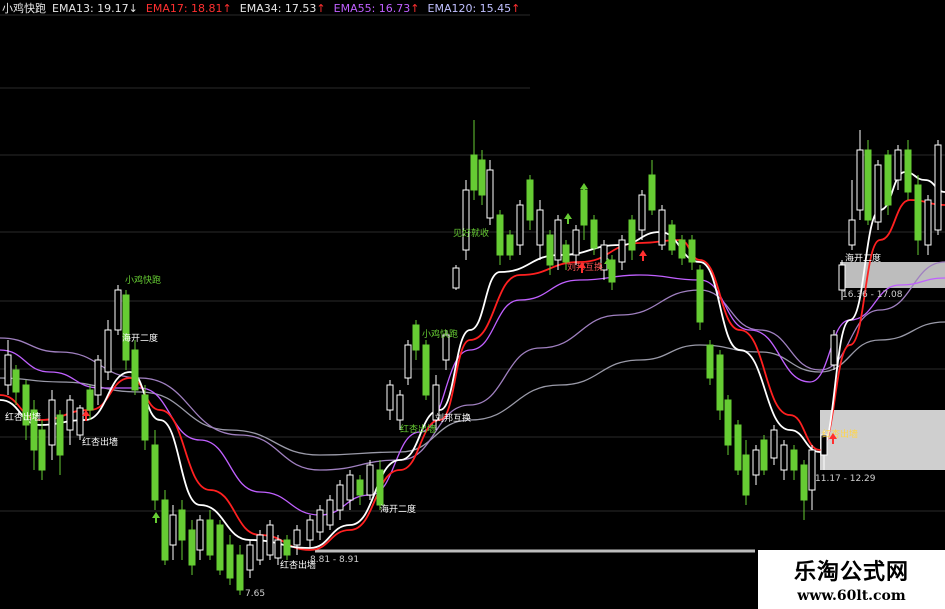 The height and width of the screenshot is (609, 945). What do you see at coordinates (851, 596) in the screenshot?
I see `watermark-url: www.60lt.com` at bounding box center [851, 596].